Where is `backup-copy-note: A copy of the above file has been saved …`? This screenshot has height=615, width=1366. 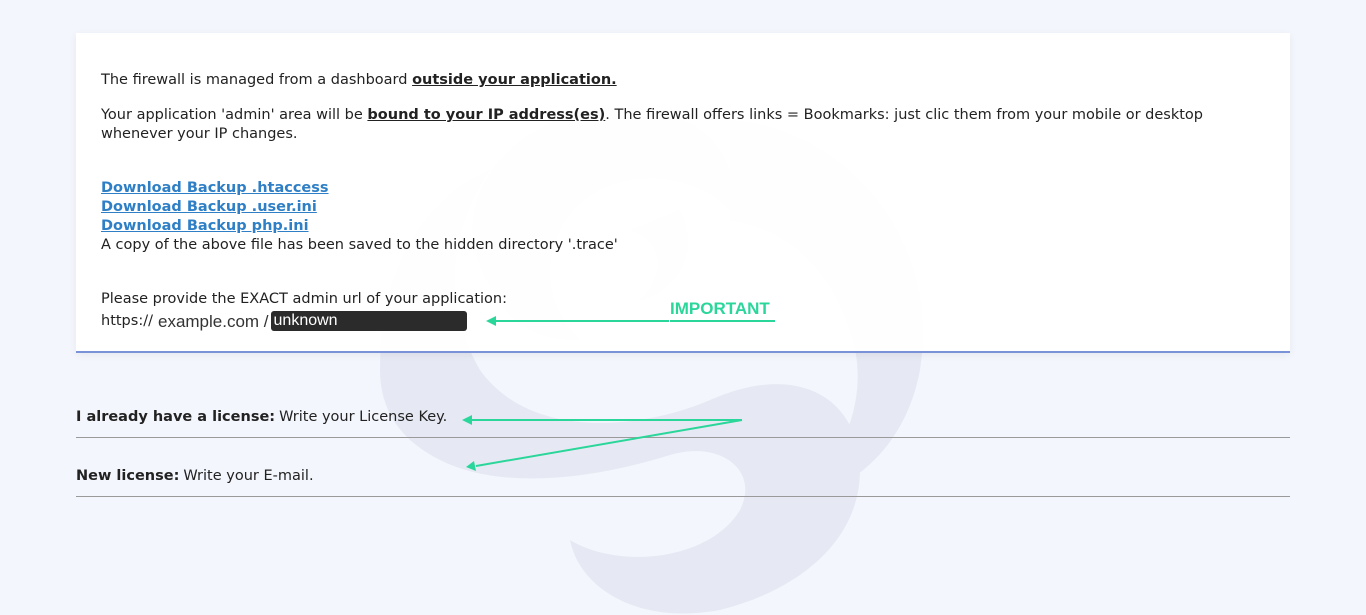
backup-copy-note: A copy of the above file has been saved … is located at coordinates (359, 245).